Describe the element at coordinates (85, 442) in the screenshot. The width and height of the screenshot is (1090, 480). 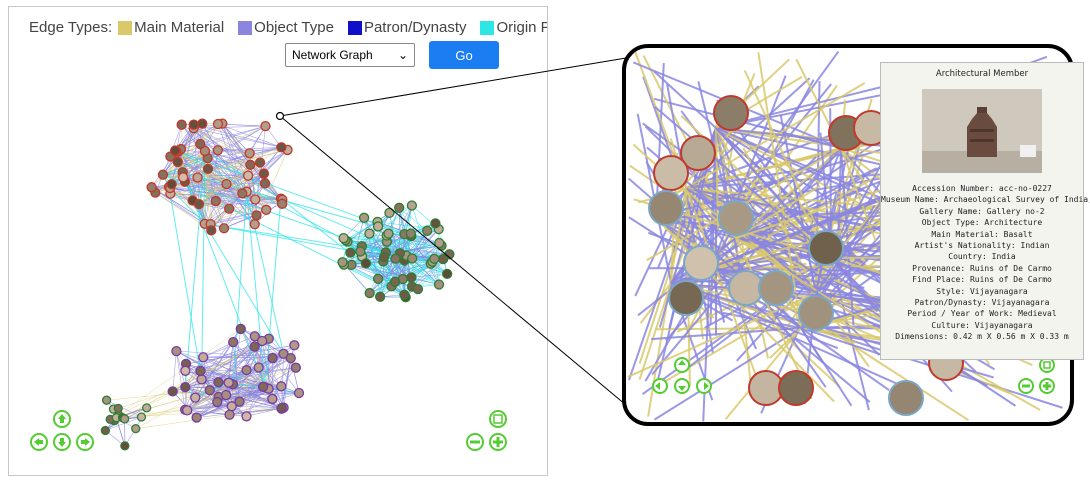
I see `pan-right-icon` at that location.